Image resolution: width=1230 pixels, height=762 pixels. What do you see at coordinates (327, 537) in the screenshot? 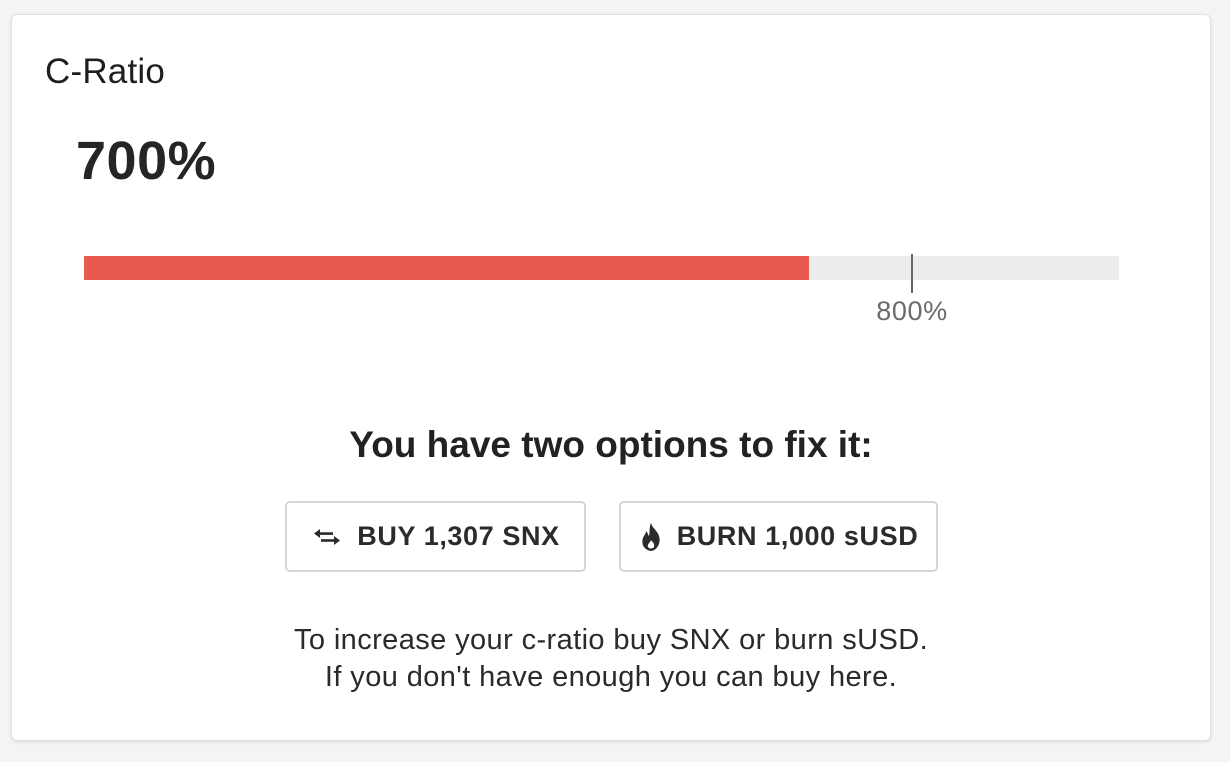
I see `swap-arrows-icon` at bounding box center [327, 537].